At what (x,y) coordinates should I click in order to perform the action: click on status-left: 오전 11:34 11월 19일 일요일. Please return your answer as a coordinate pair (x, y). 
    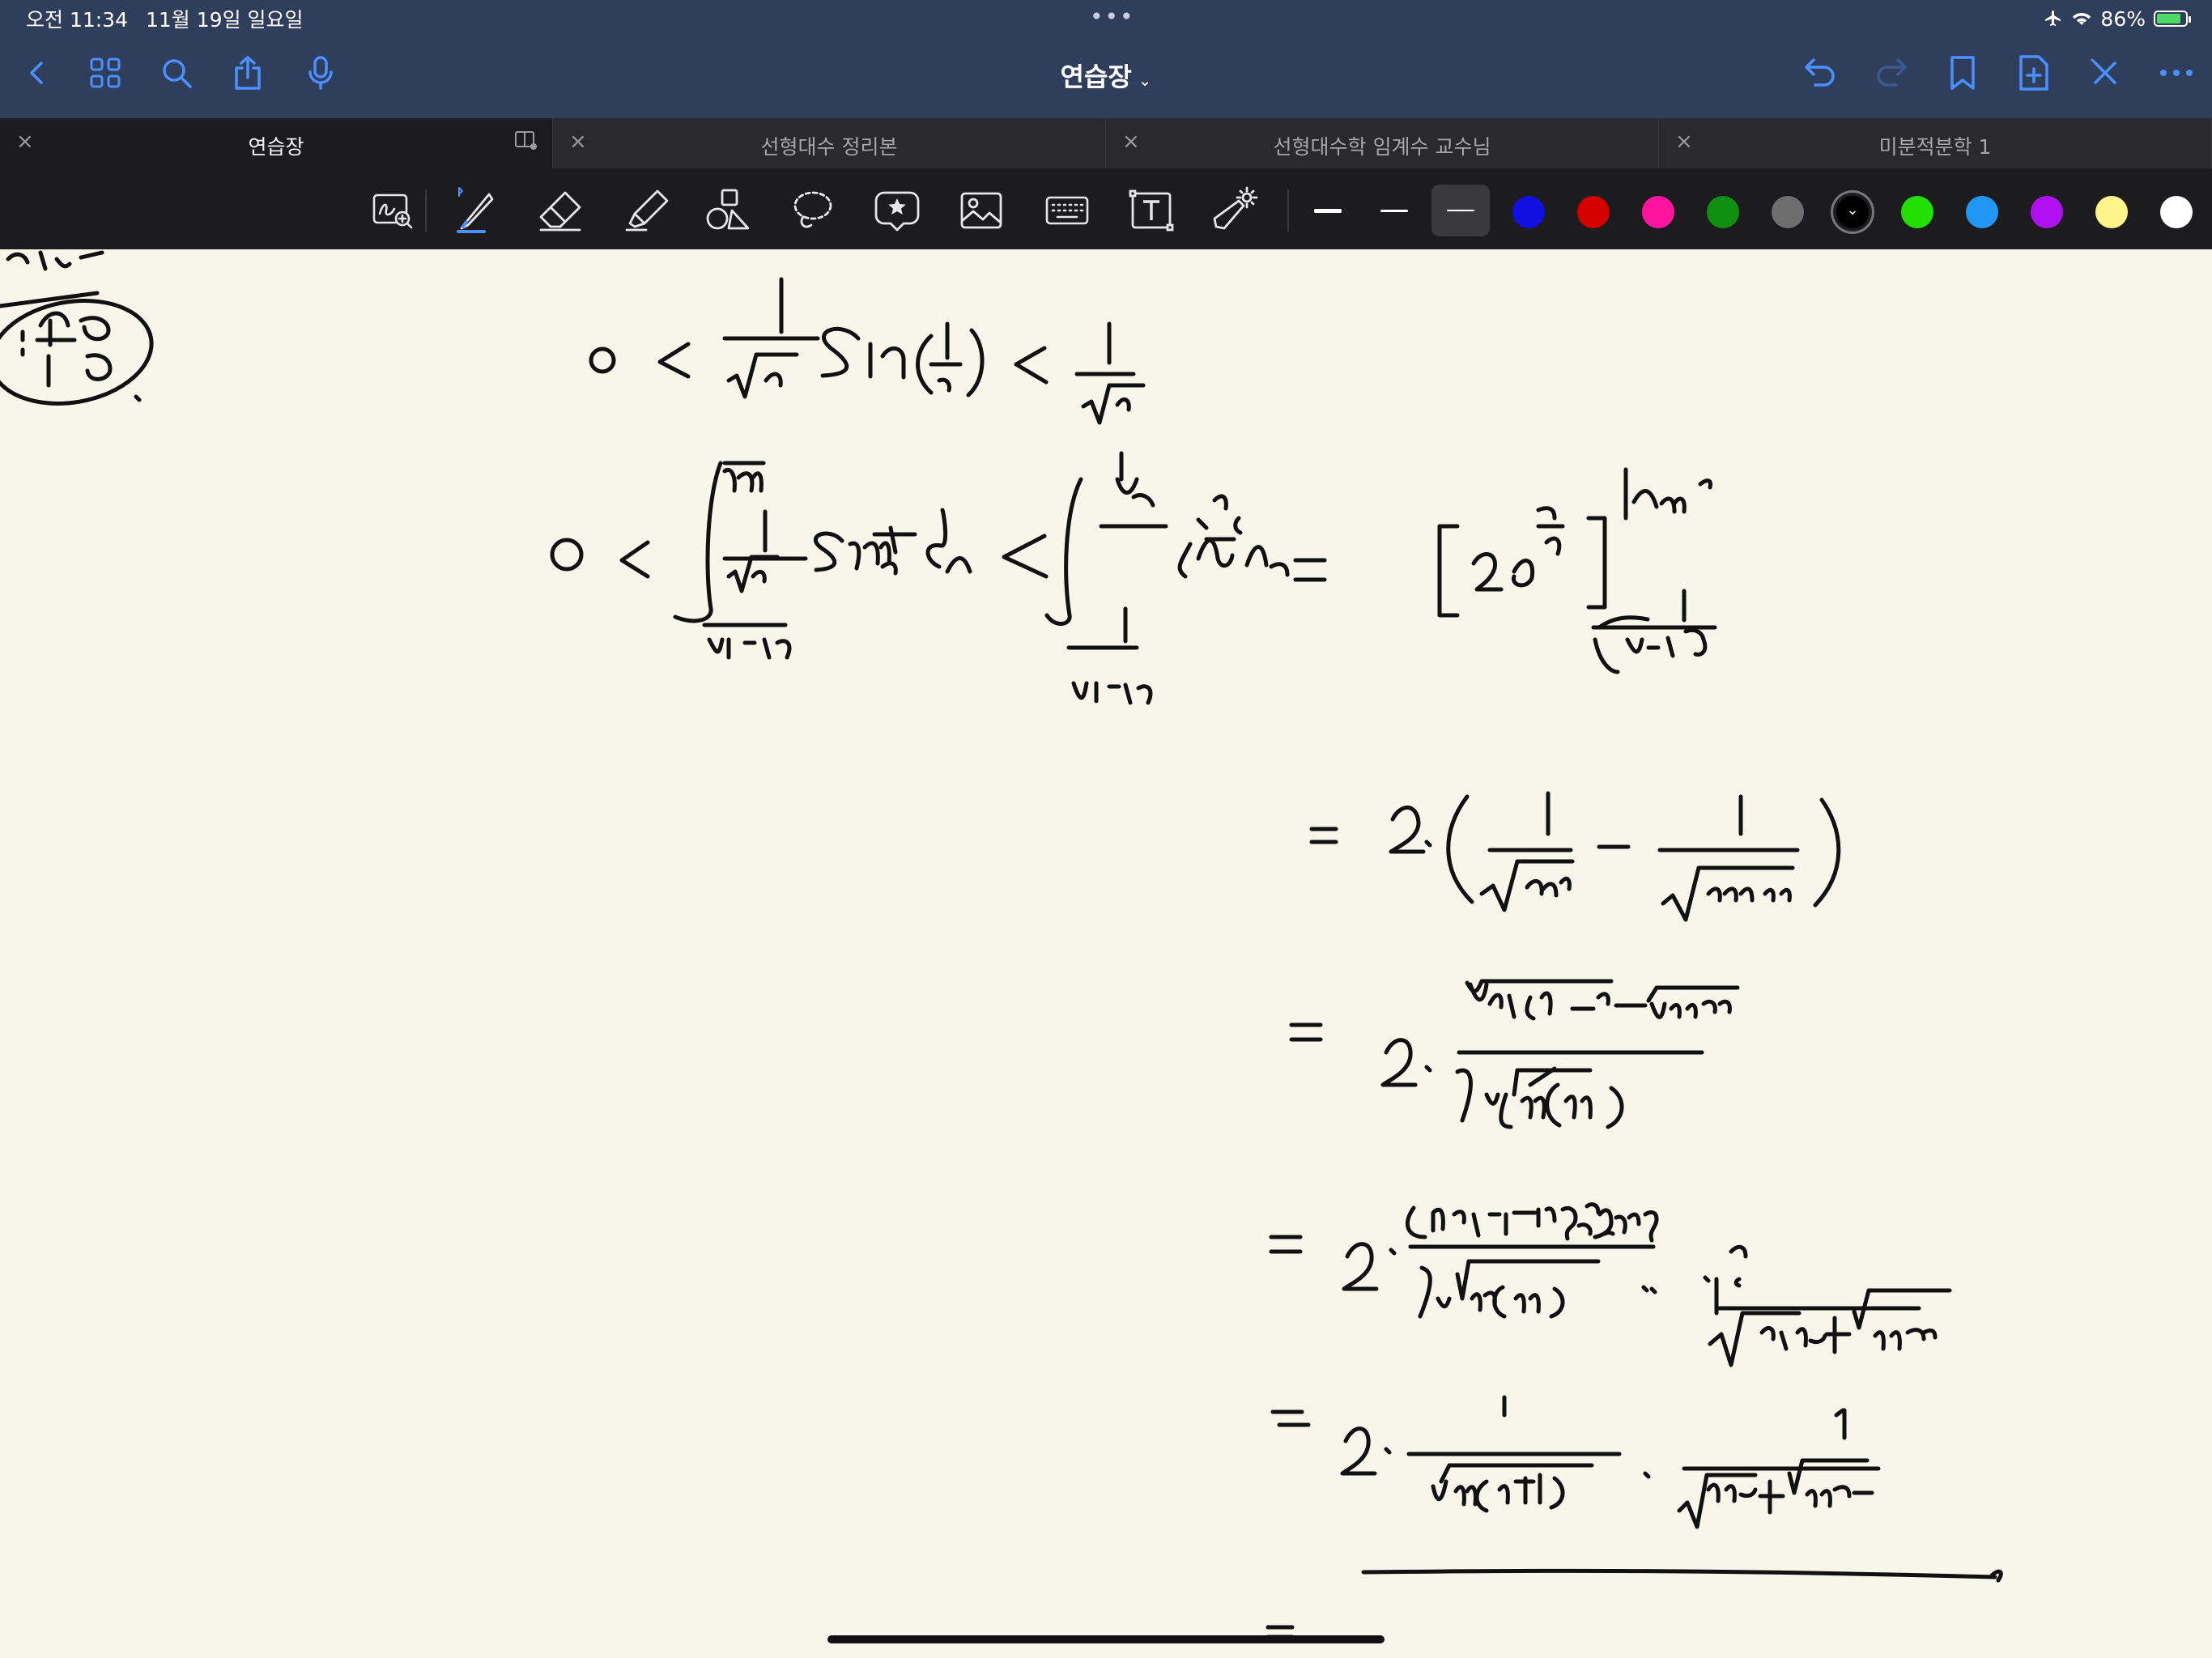
    Looking at the image, I should click on (165, 19).